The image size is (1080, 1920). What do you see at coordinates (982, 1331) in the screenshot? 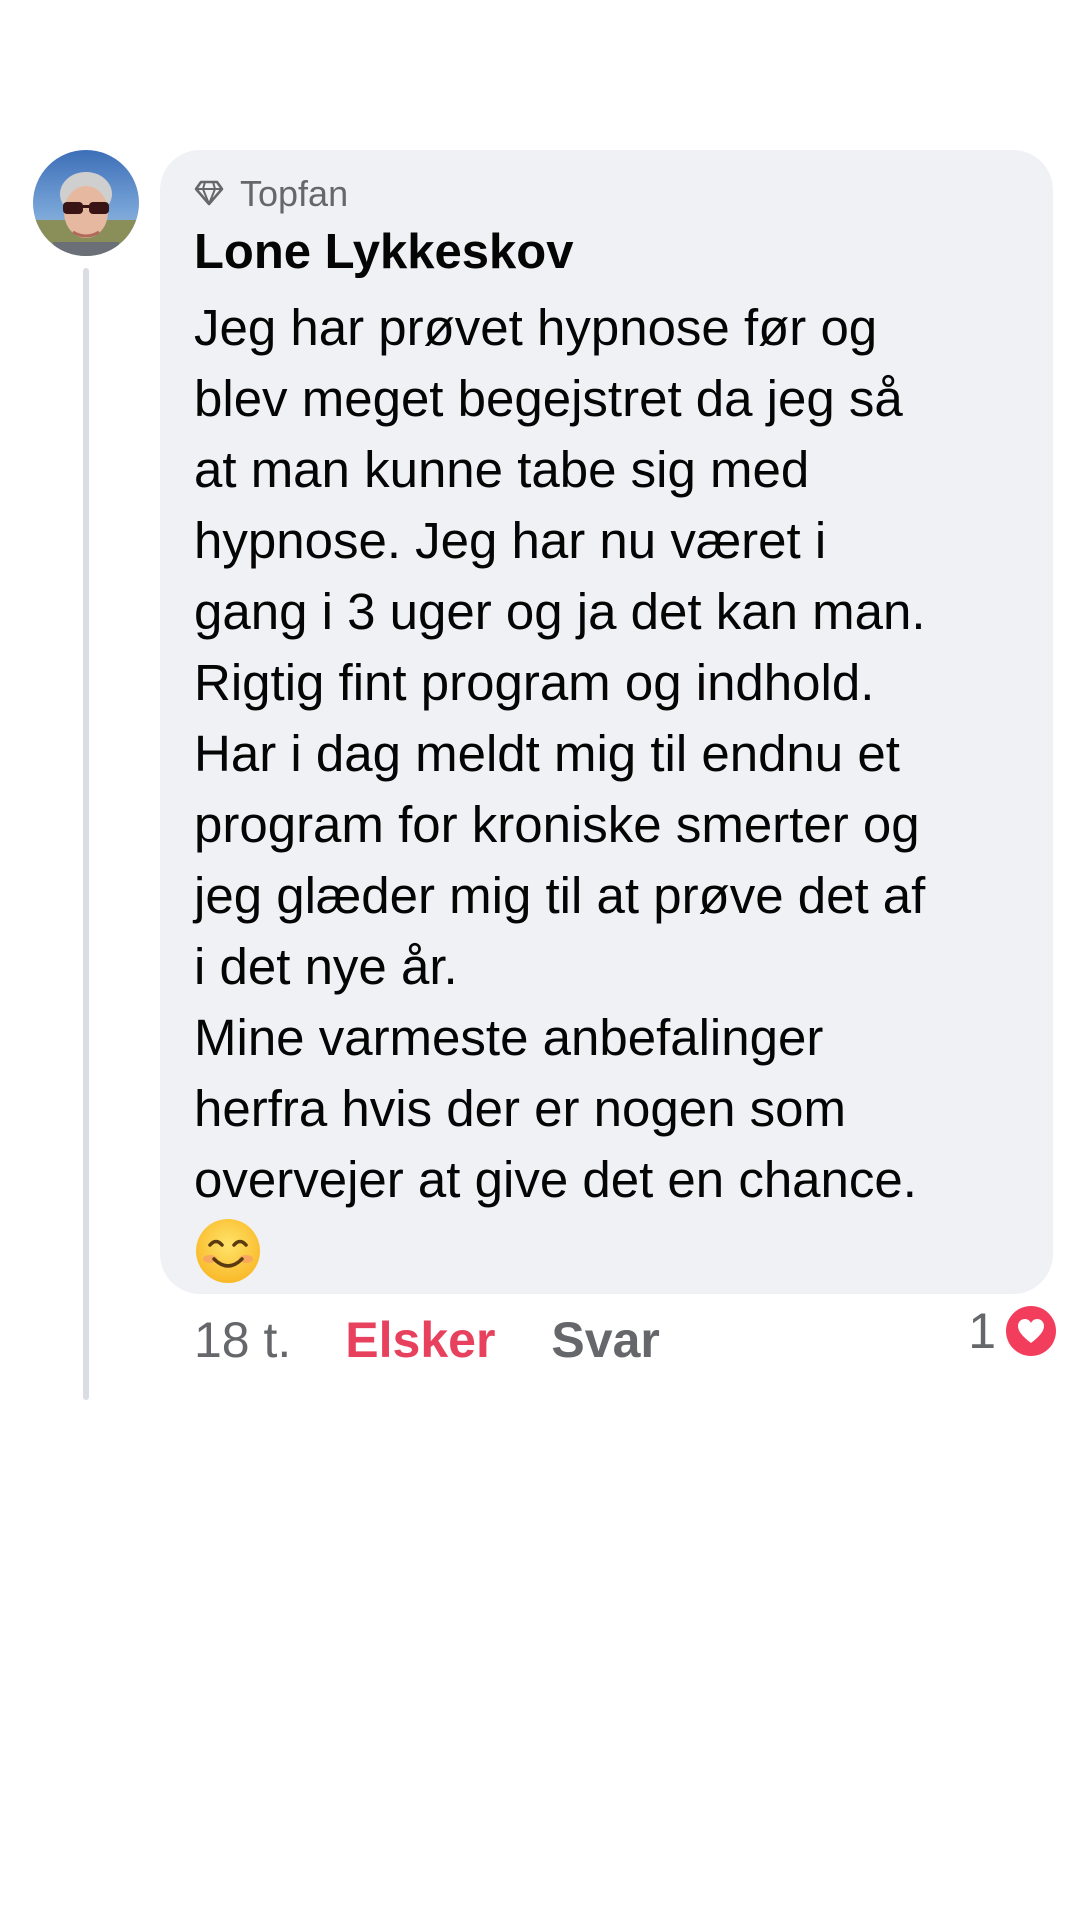
I see `reaction-count: 1` at bounding box center [982, 1331].